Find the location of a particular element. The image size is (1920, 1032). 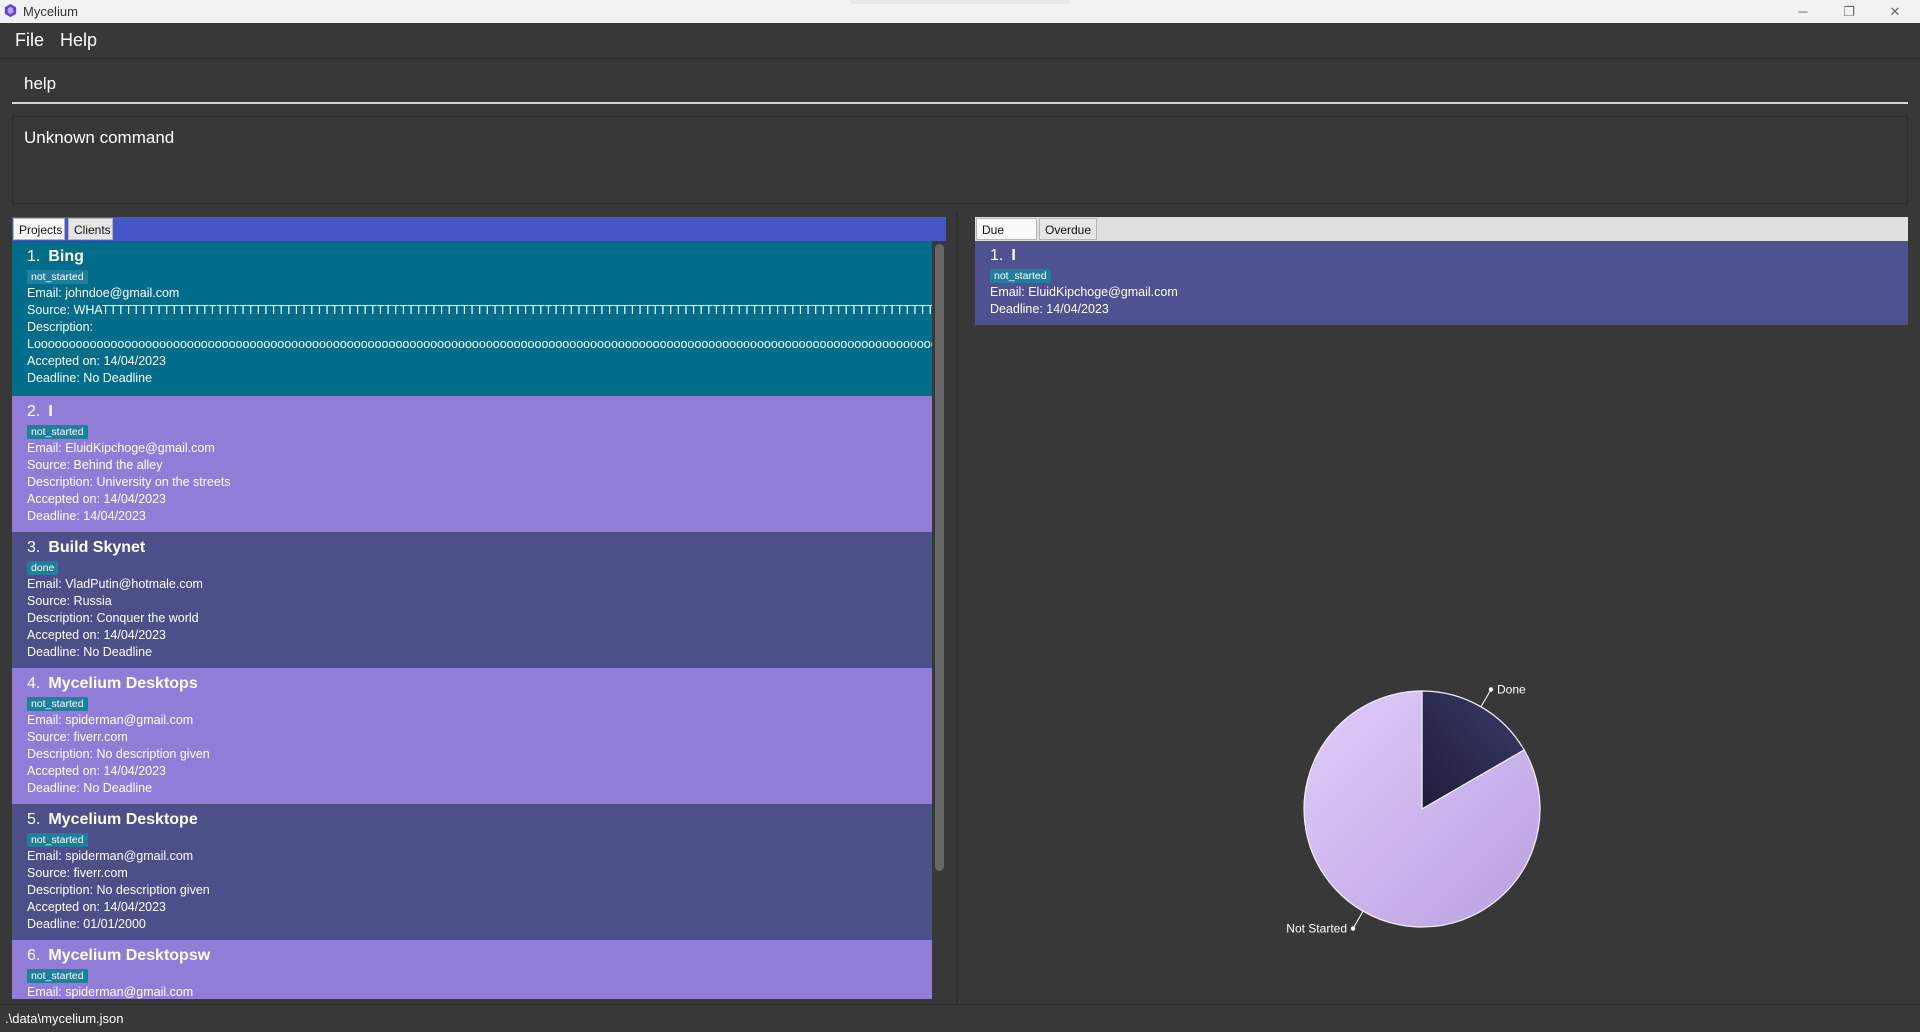

menu-bar: File Help is located at coordinates (960, 41).